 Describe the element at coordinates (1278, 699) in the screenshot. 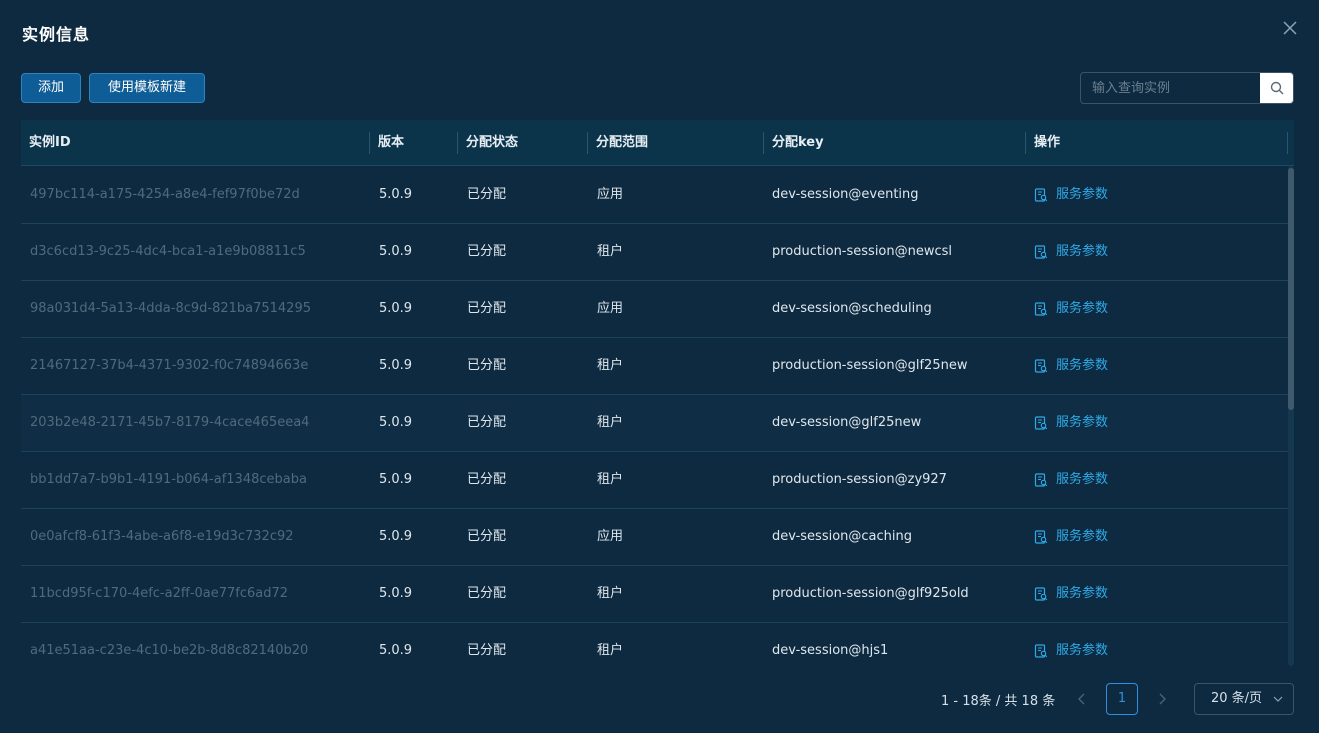

I see `chevron-down-icon` at that location.